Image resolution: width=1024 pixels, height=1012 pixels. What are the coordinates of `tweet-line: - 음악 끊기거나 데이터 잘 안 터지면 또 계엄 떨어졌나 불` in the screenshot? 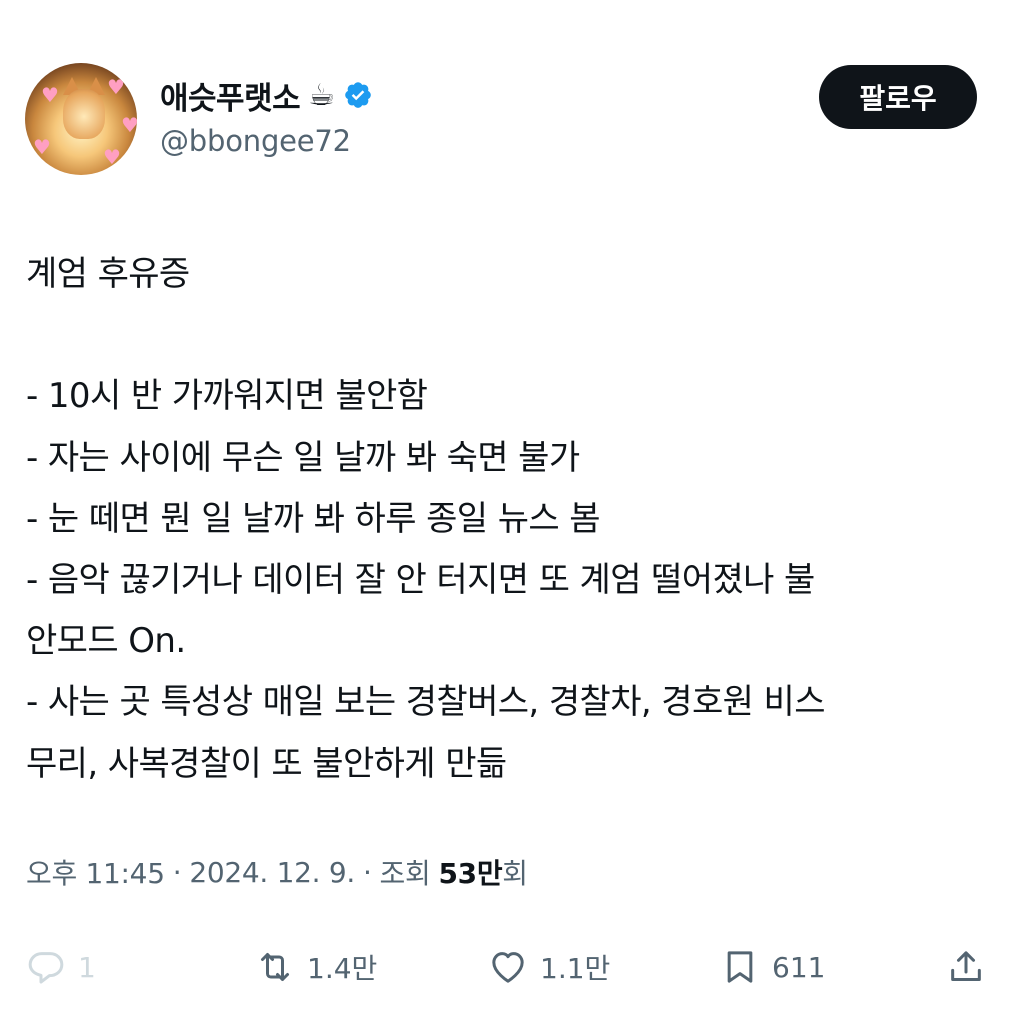 It's located at (420, 579).